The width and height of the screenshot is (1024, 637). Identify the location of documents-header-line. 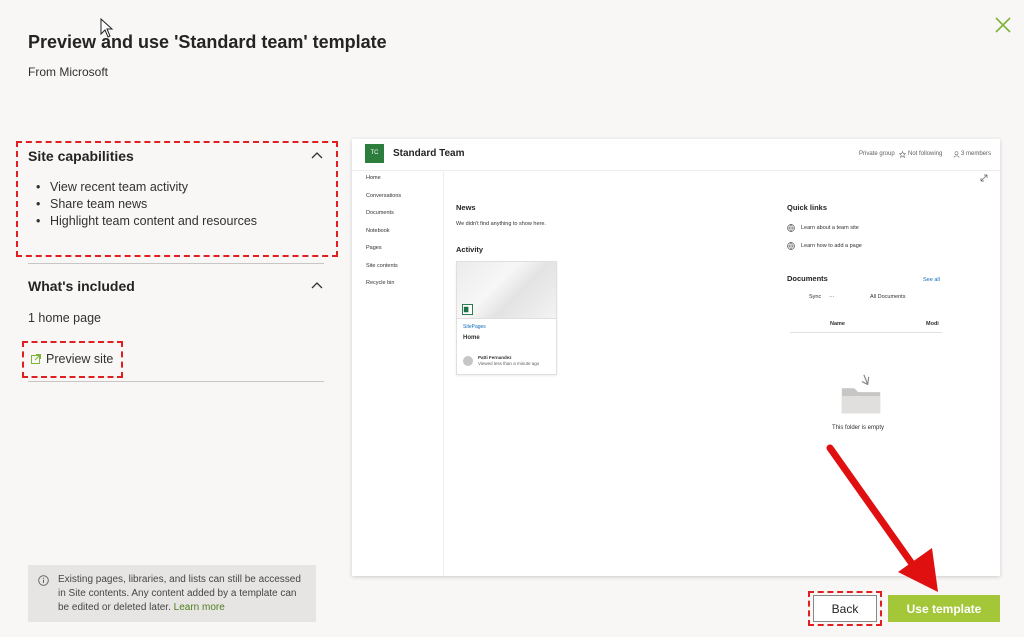
(866, 332).